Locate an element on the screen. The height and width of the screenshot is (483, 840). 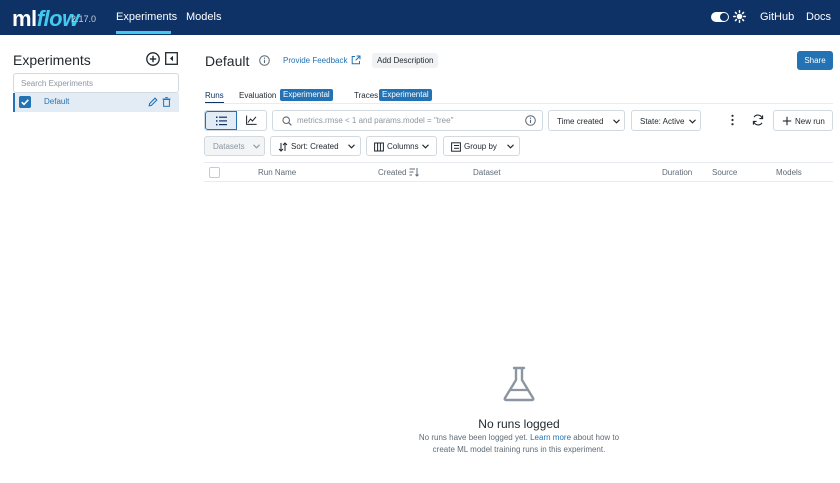
sort-icon is located at coordinates (283, 147).